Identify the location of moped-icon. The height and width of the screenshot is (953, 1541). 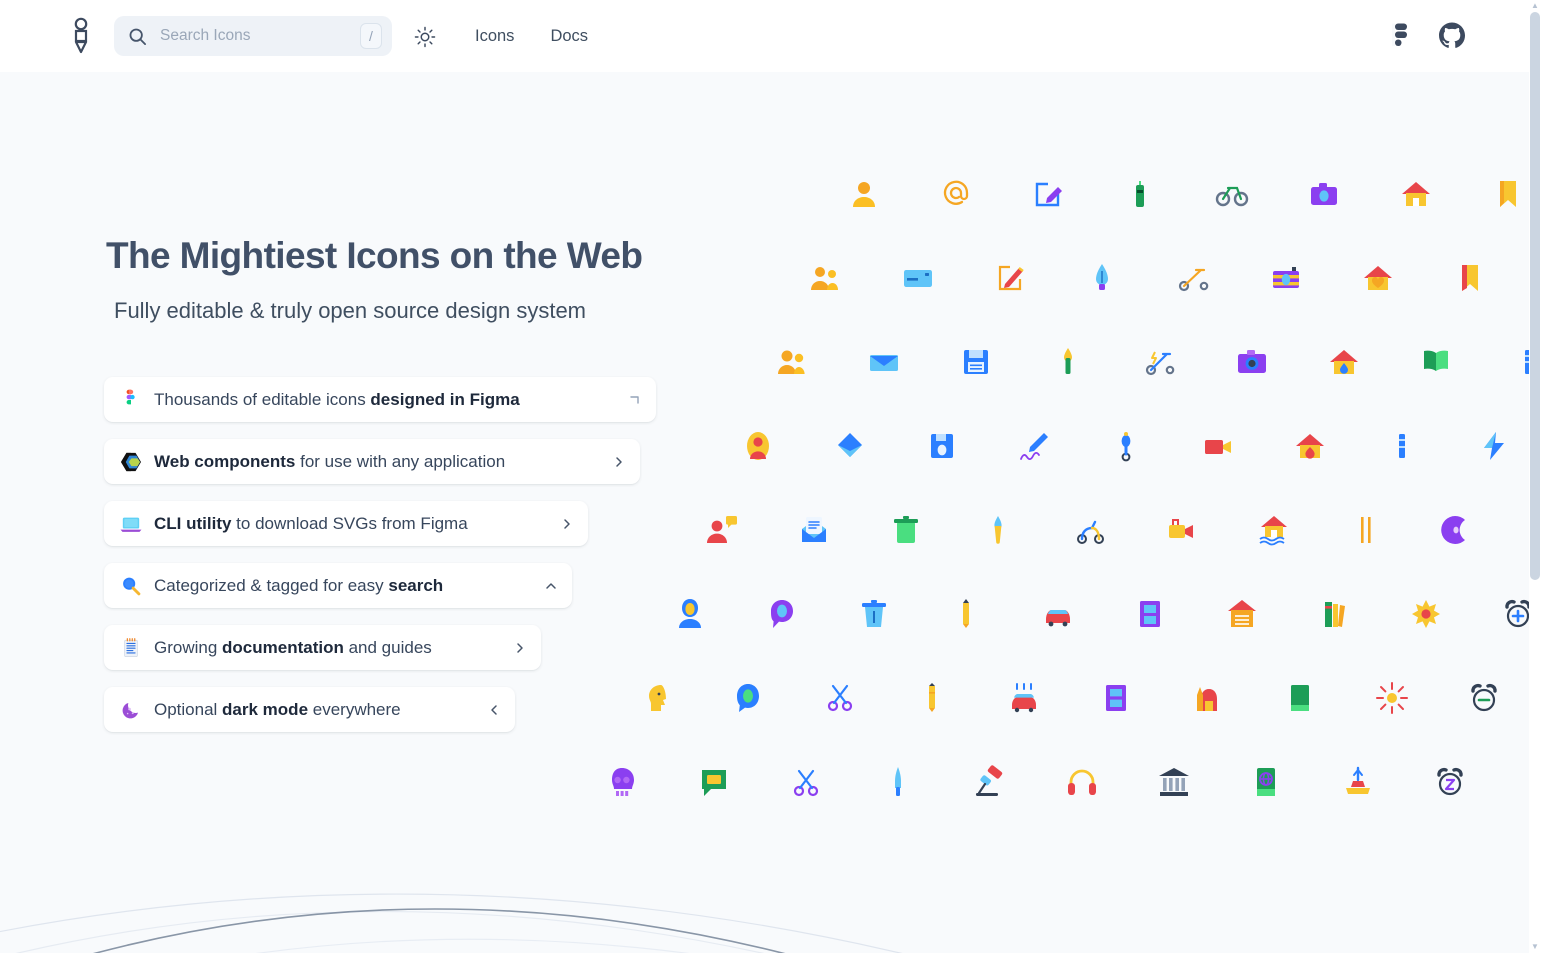
(1126, 446).